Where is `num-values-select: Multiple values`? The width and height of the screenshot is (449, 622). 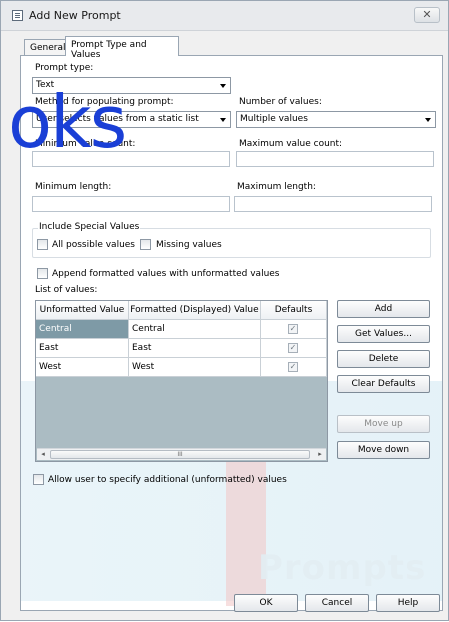
num-values-select: Multiple values is located at coordinates (336, 119).